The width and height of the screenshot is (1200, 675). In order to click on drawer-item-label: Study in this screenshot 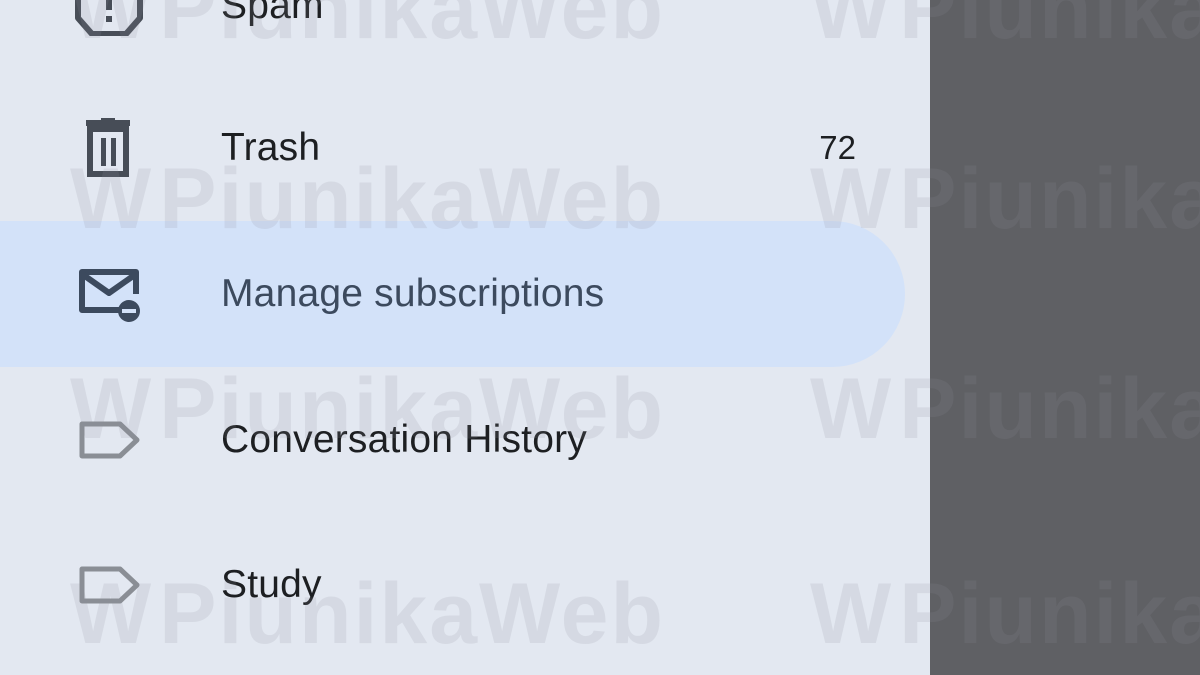, I will do `click(271, 584)`.